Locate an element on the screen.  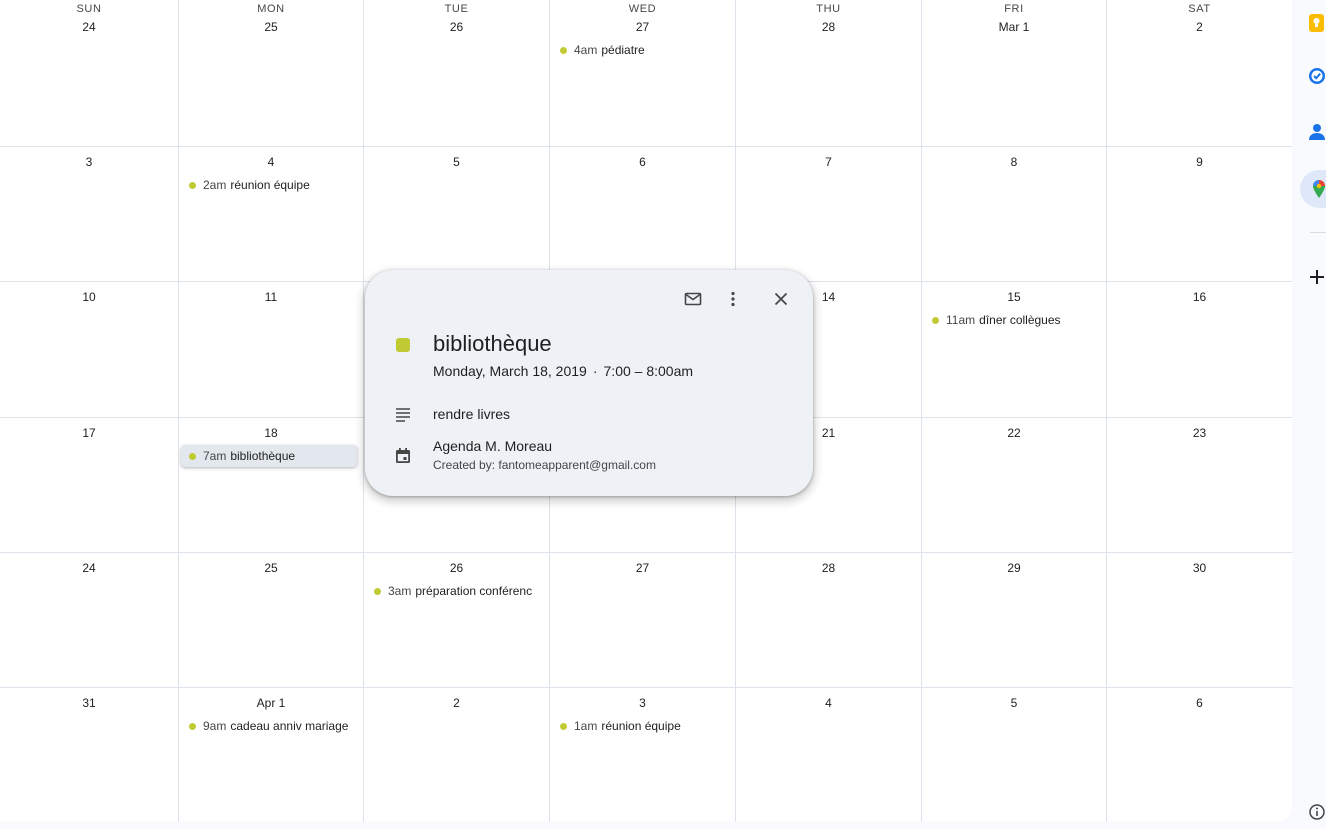
maps-icon is located at coordinates (1313, 189).